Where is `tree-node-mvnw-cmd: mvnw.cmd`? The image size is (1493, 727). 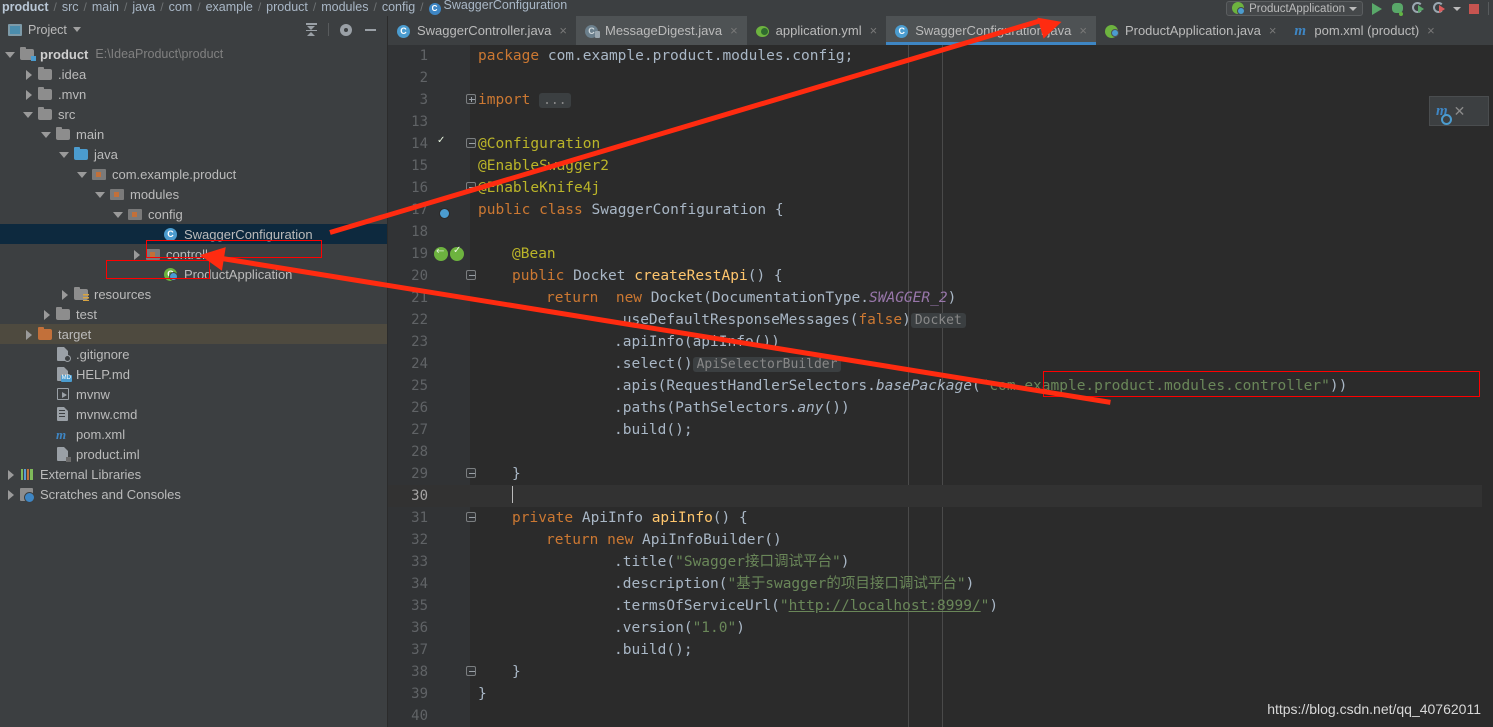 tree-node-mvnw-cmd: mvnw.cmd is located at coordinates (193, 414).